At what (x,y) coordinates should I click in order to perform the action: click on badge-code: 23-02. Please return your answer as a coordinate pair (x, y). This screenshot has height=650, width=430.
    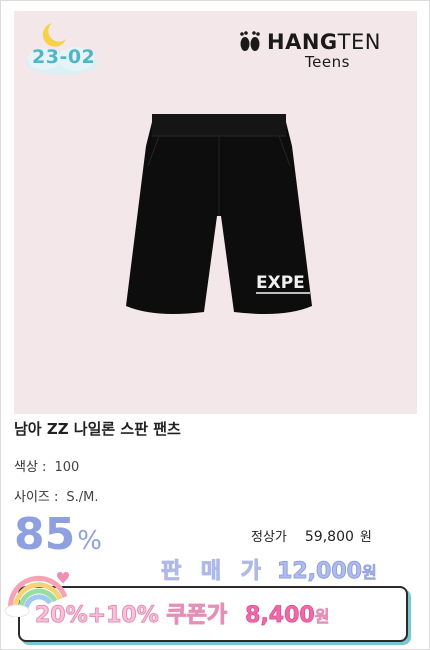
    Looking at the image, I should click on (64, 57).